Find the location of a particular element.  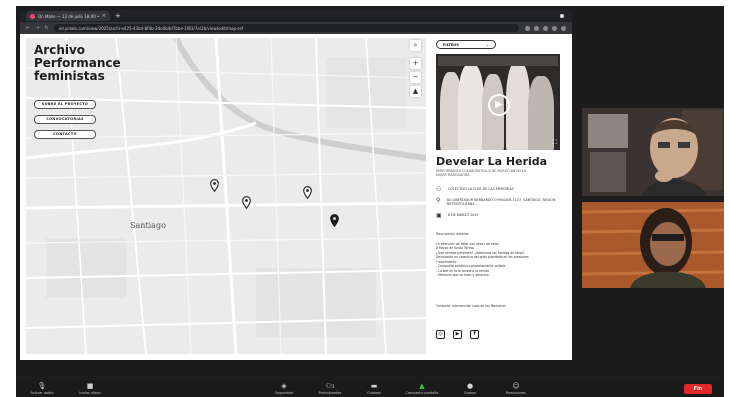

share-screen-button: ▲ Compartir pantalla is located at coordinates (422, 388).